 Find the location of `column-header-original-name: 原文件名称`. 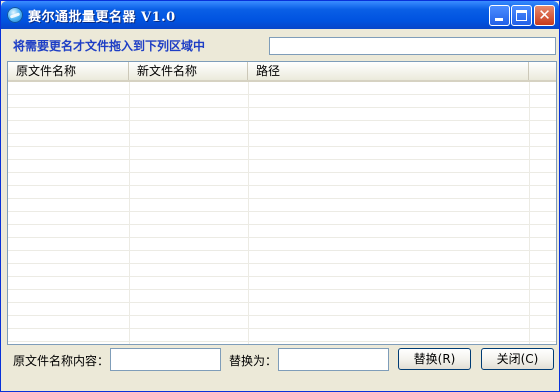

column-header-original-name: 原文件名称 is located at coordinates (68, 71).